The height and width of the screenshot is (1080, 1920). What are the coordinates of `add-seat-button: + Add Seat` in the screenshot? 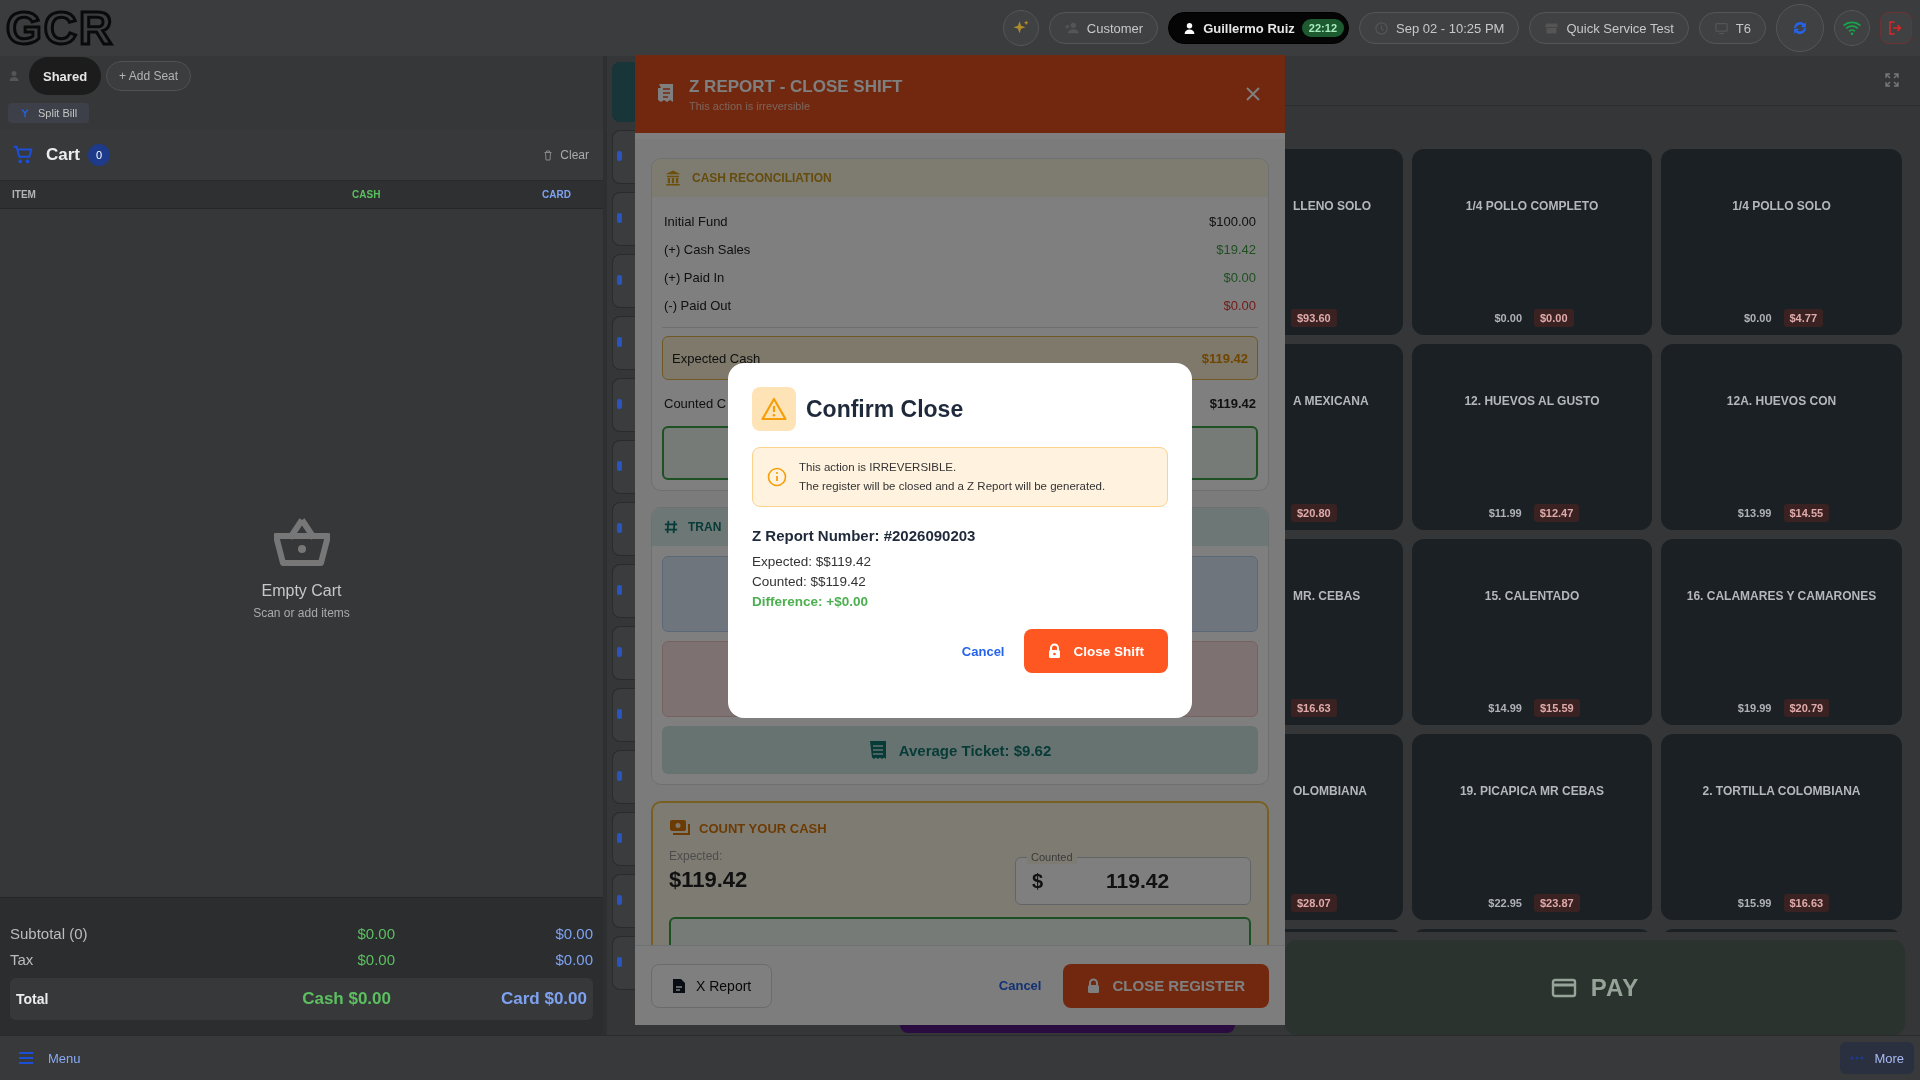 It's located at (149, 76).